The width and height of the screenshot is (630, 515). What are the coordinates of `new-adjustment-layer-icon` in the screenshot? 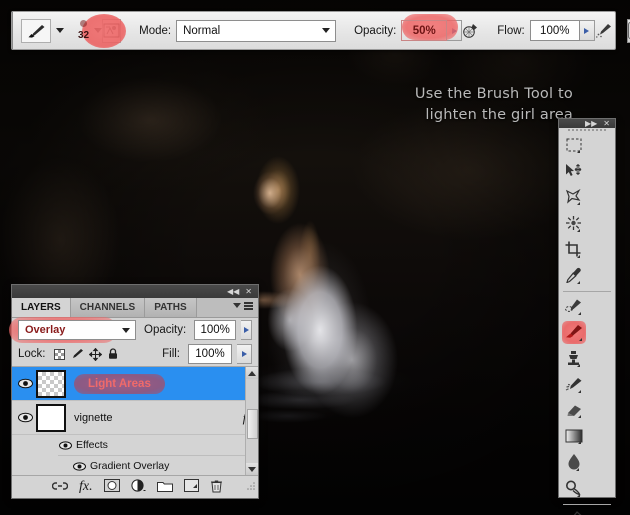 It's located at (138, 487).